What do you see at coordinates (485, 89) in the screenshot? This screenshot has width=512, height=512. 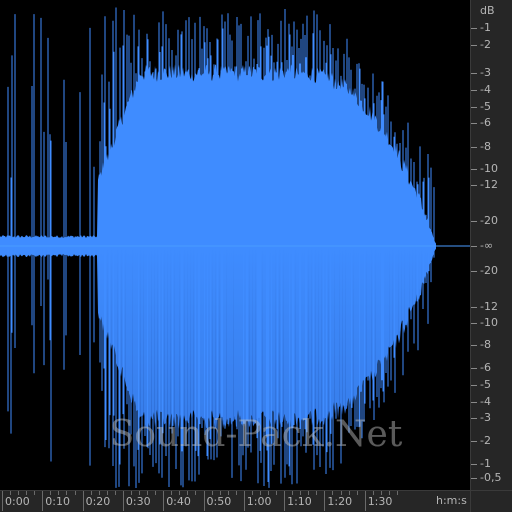 I see `db-label-top: -4` at bounding box center [485, 89].